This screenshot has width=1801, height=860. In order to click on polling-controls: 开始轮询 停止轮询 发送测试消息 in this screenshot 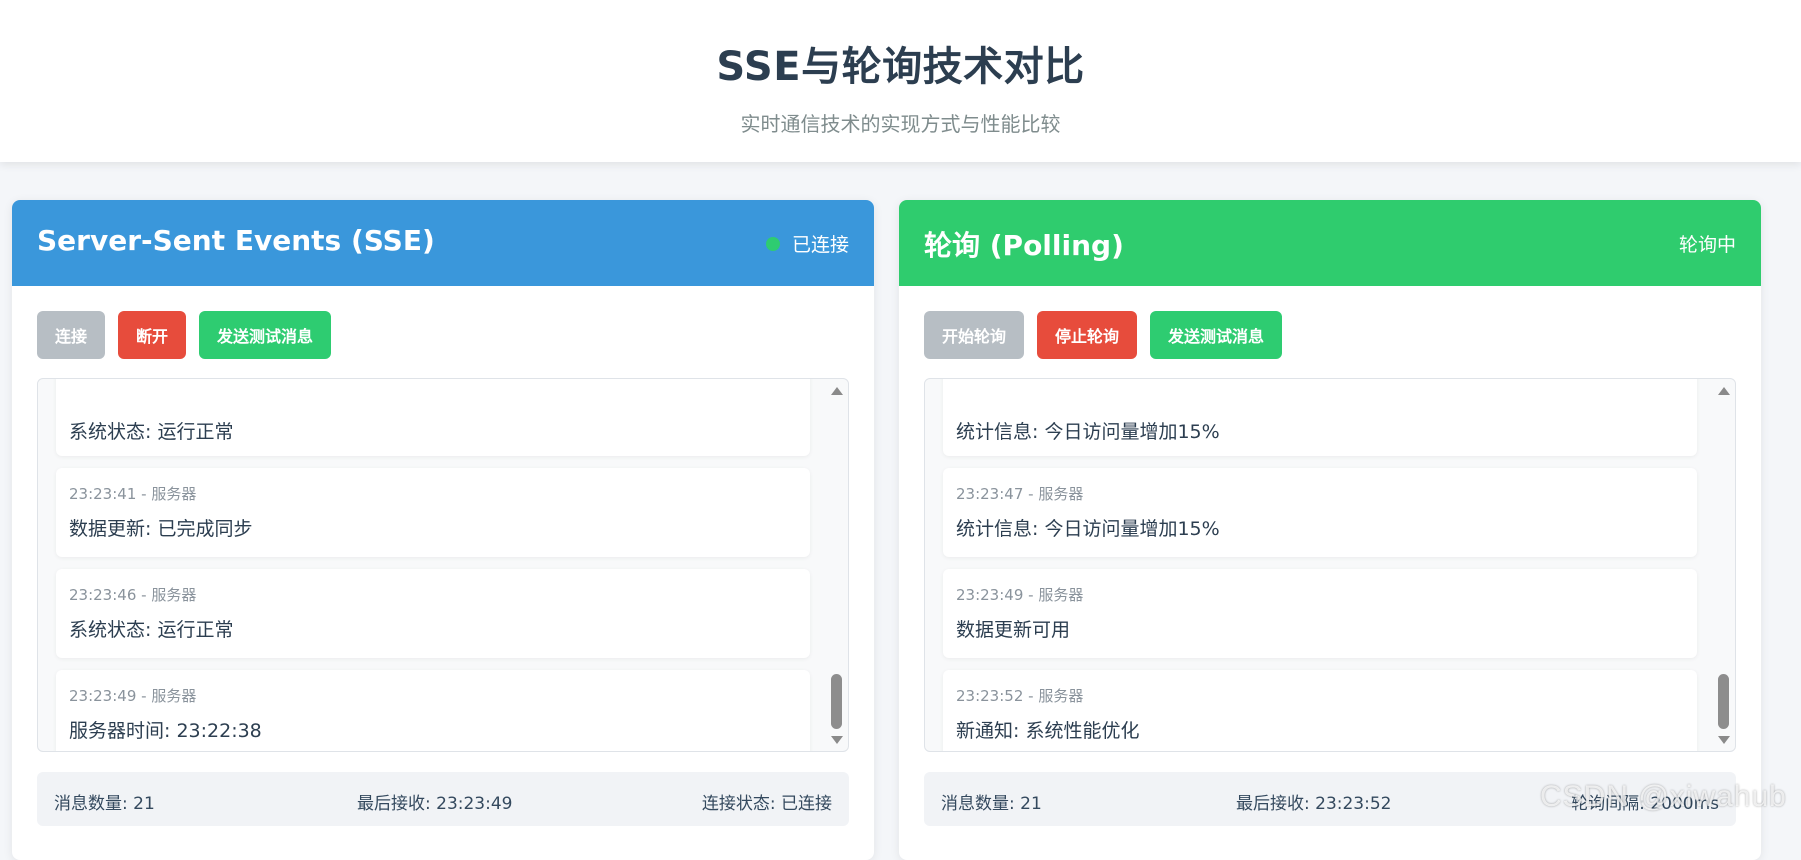, I will do `click(1103, 335)`.